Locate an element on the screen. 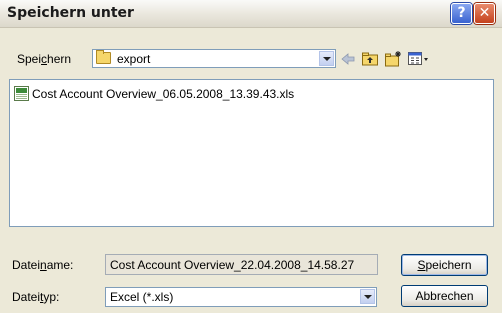 The image size is (502, 313). help-icon: ? is located at coordinates (461, 13).